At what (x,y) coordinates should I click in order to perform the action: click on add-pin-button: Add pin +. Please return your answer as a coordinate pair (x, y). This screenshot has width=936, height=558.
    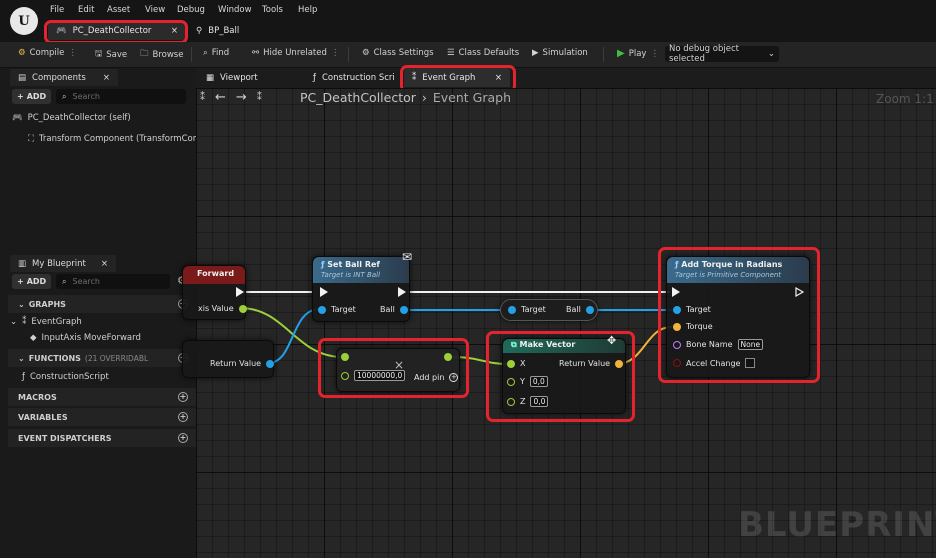
    Looking at the image, I should click on (436, 377).